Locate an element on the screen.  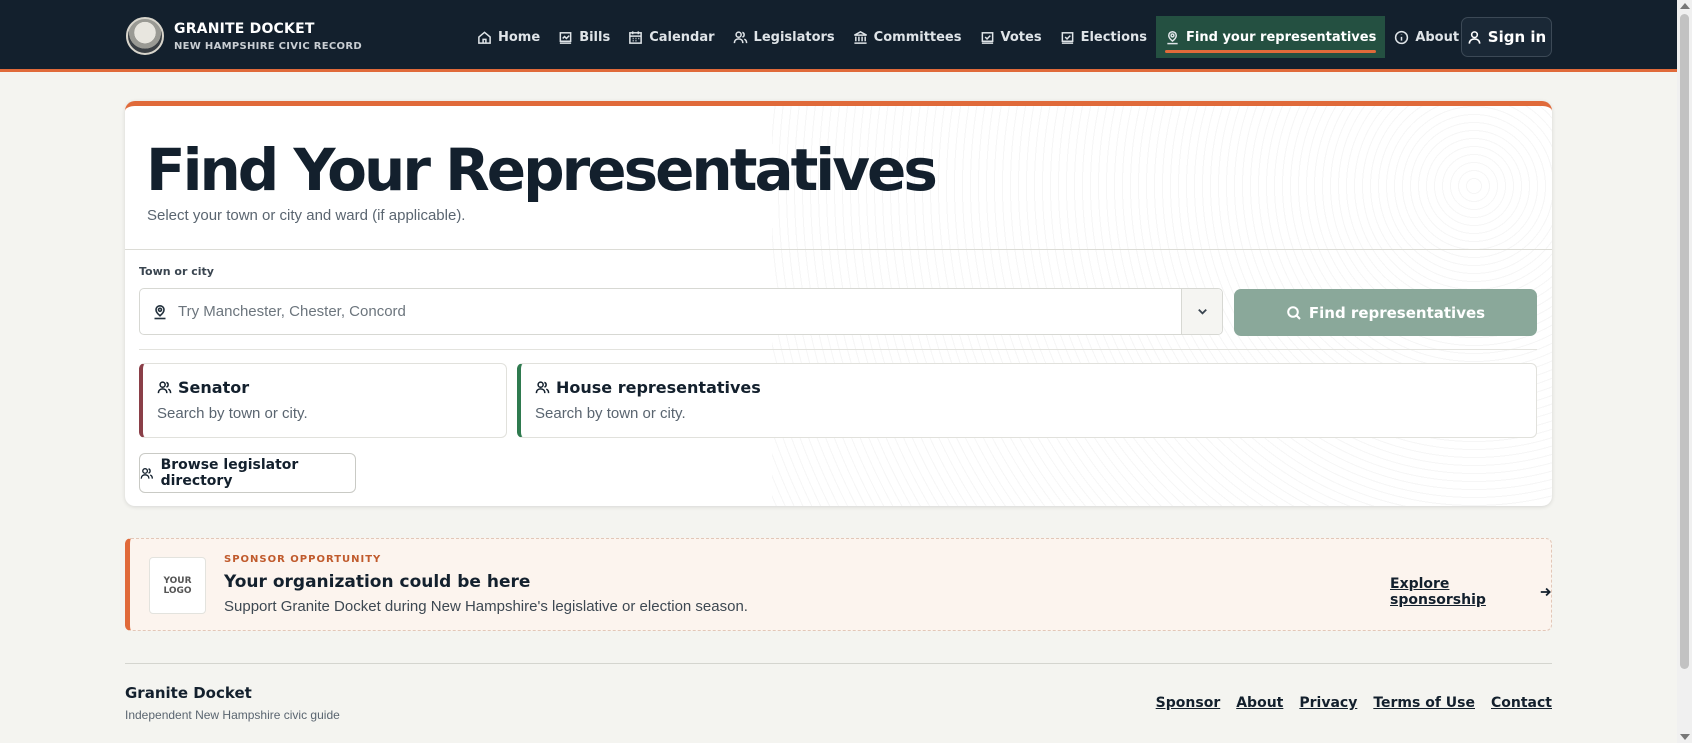
nav-label: Elections is located at coordinates (1114, 37).